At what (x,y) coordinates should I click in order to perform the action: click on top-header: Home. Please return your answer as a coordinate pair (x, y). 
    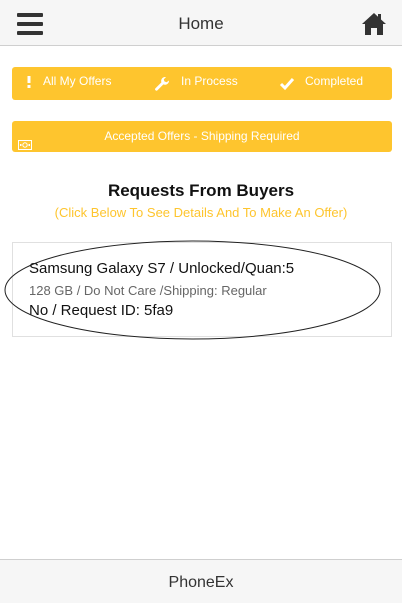
    Looking at the image, I should click on (201, 23).